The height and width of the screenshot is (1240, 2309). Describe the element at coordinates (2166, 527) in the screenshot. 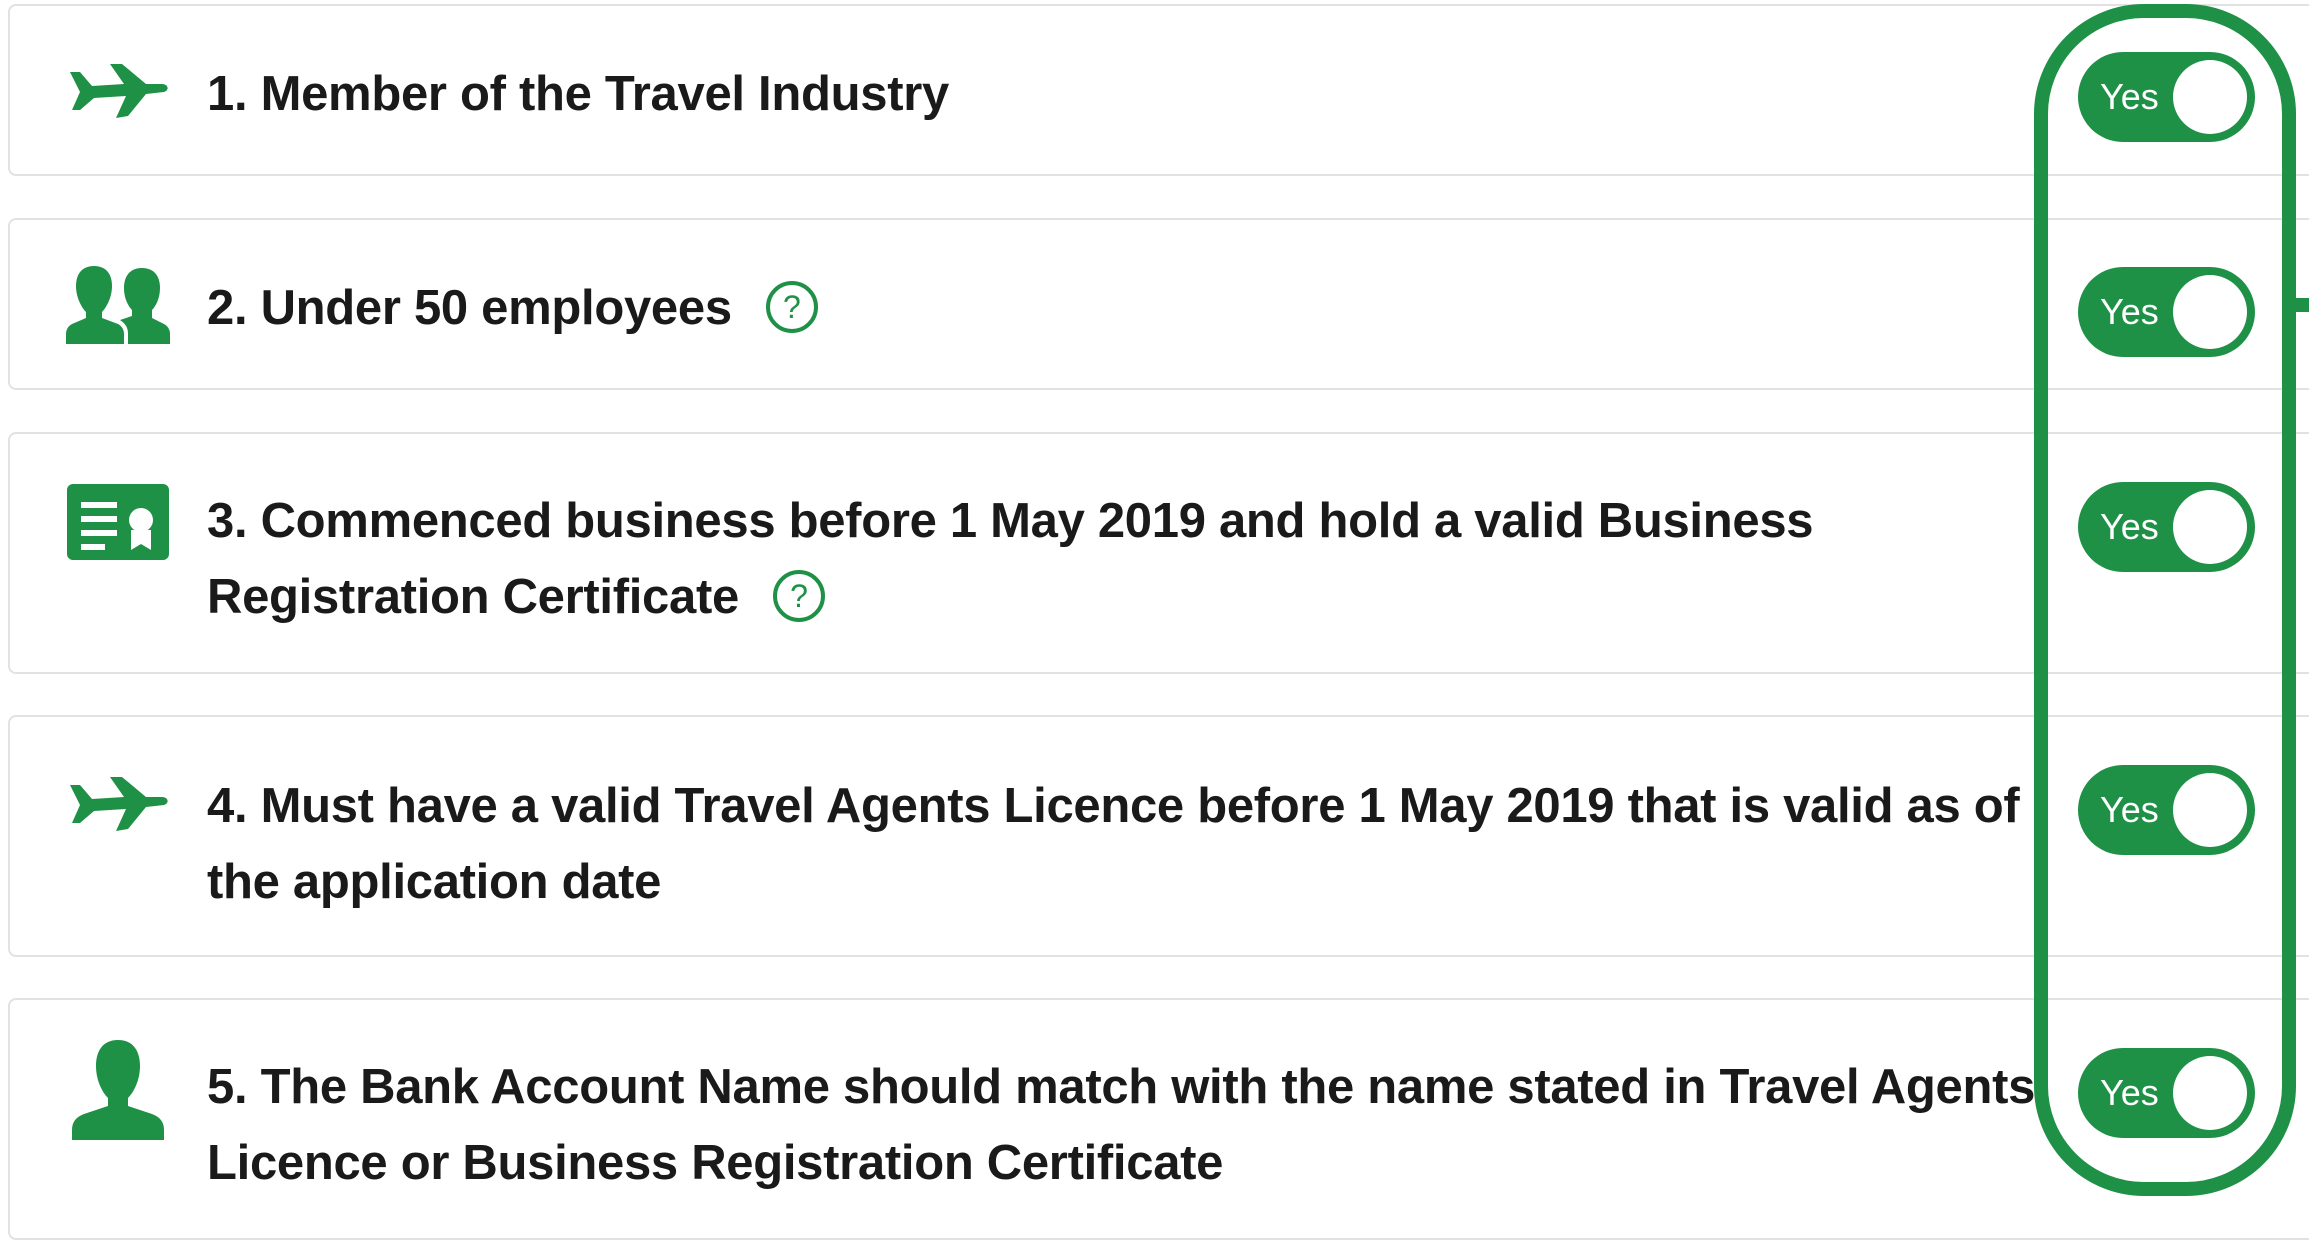

I see `toggle-switch-3: Yes` at that location.